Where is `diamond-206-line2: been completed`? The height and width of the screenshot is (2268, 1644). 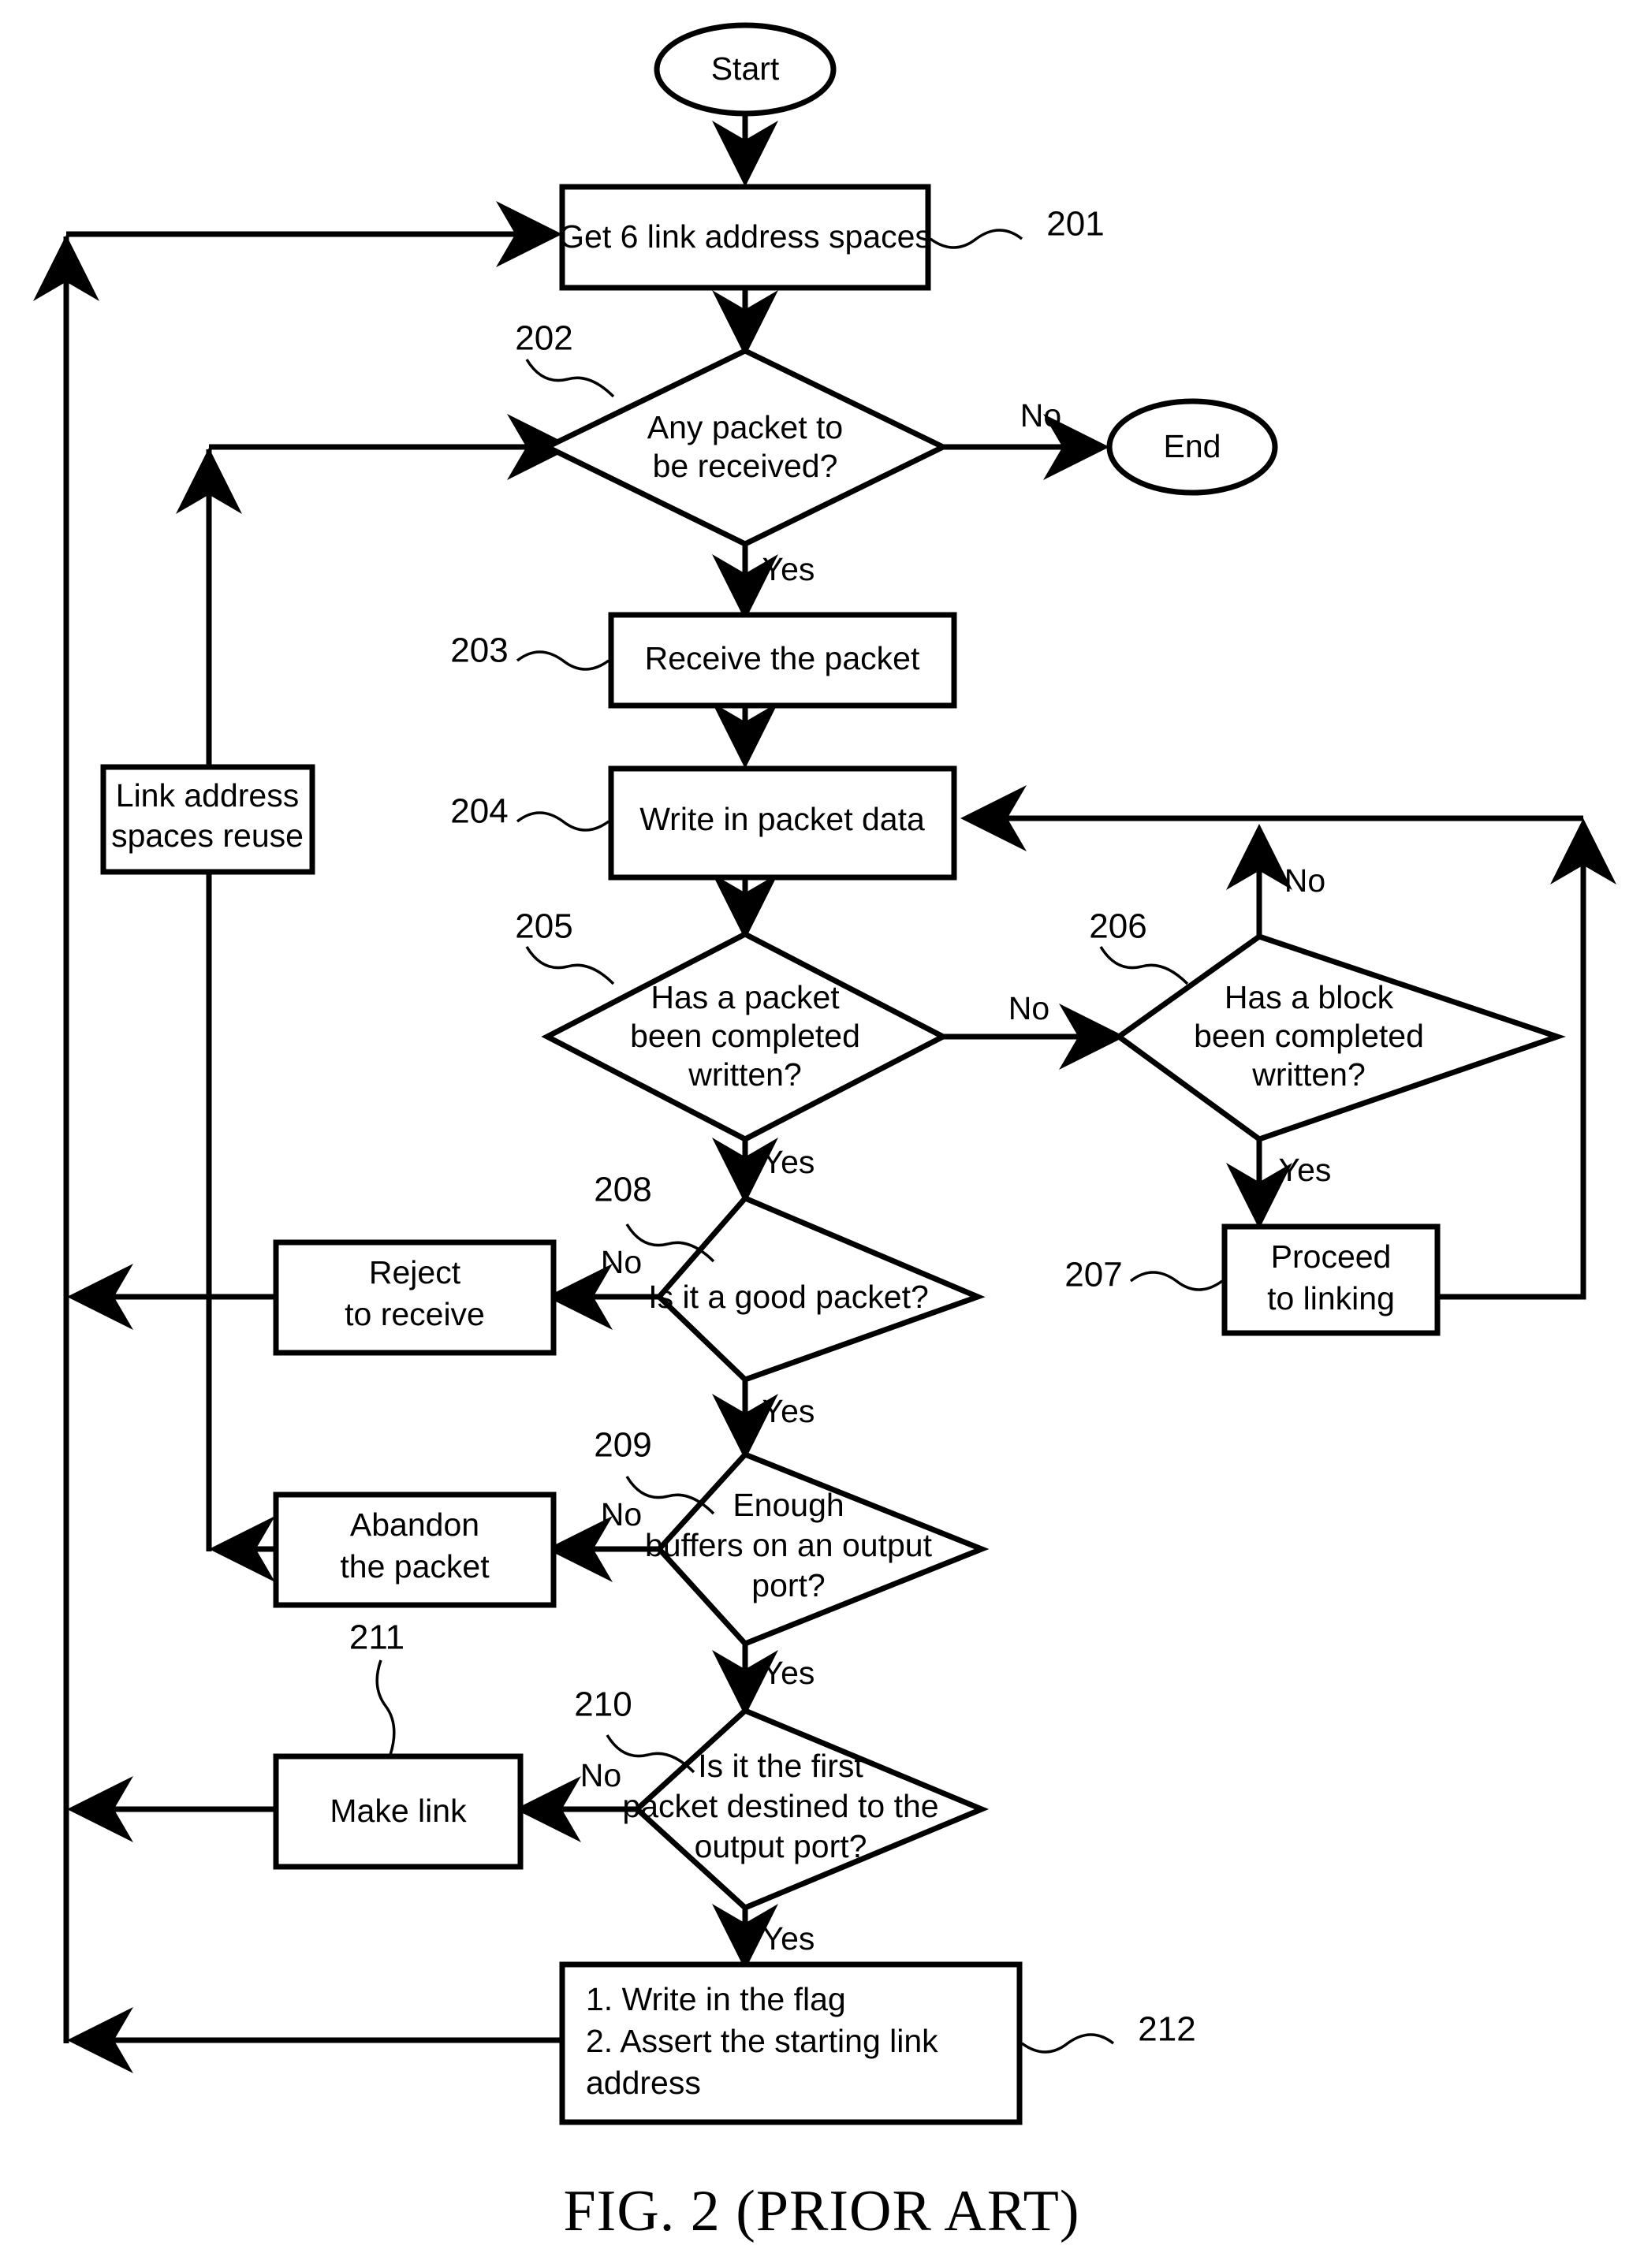 diamond-206-line2: been completed is located at coordinates (1309, 1036).